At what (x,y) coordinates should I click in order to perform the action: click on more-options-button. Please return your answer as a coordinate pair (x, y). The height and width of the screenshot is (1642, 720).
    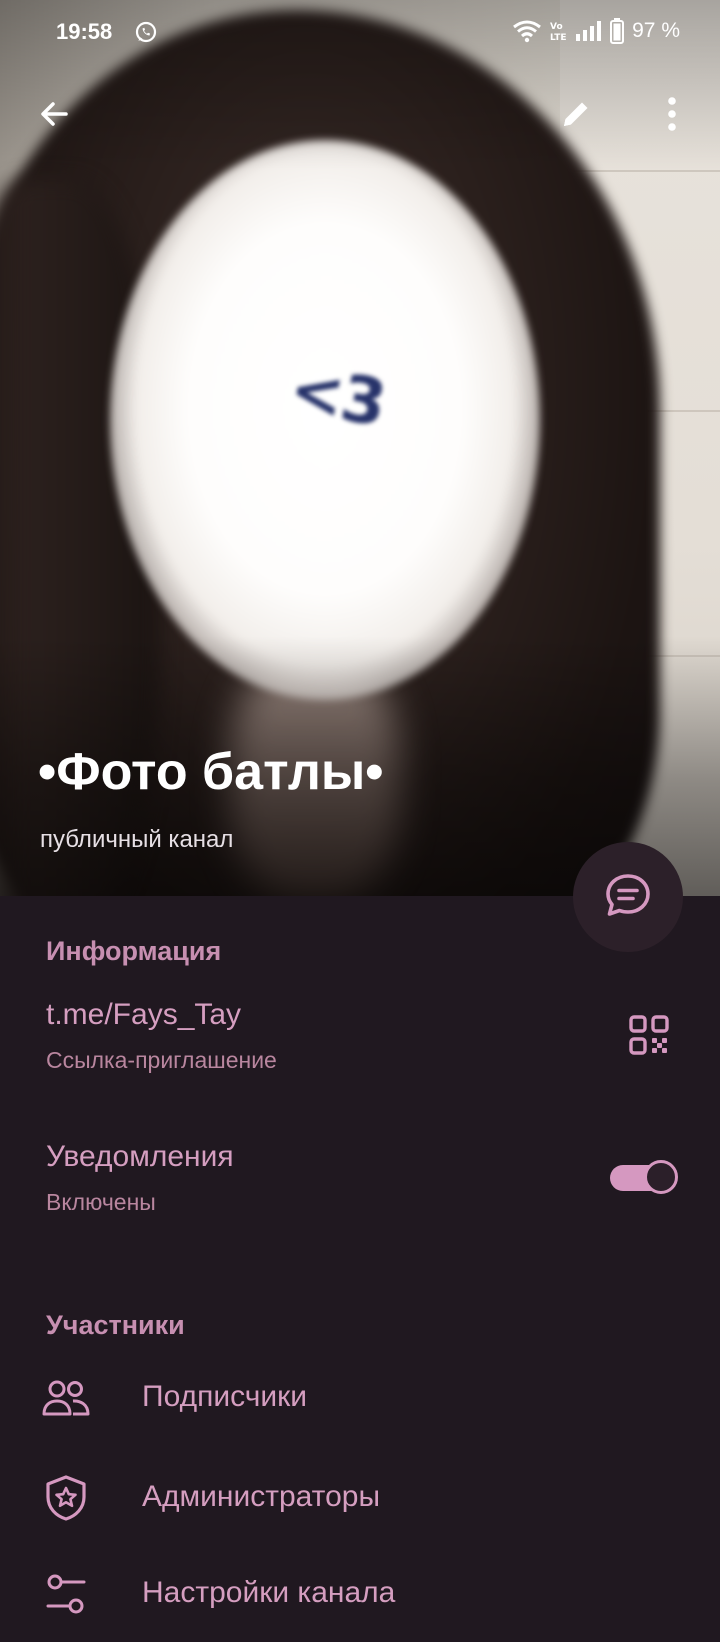
    Looking at the image, I should click on (672, 116).